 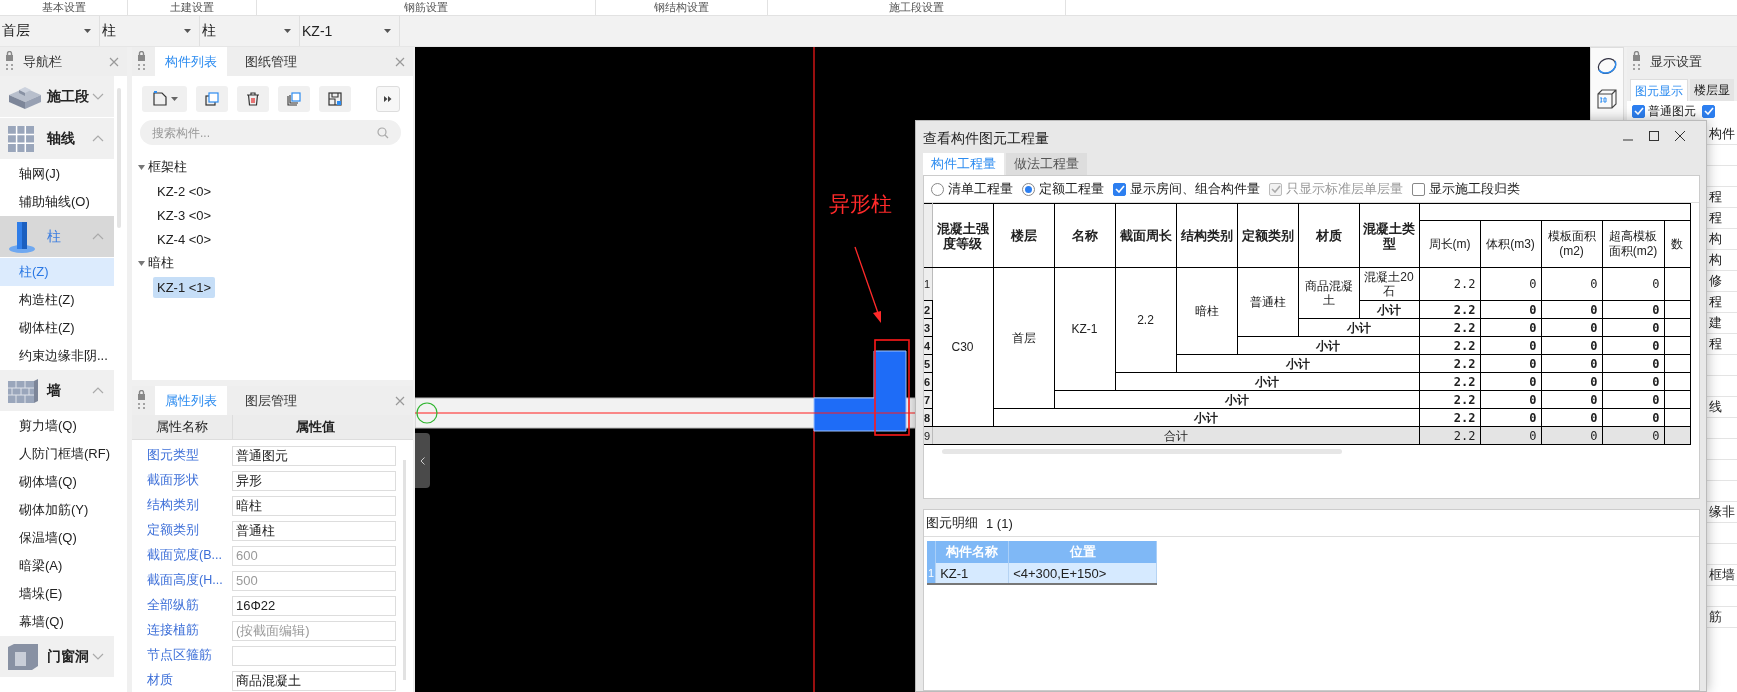 What do you see at coordinates (1672, 111) in the screenshot?
I see `checkbox-label: 普通图元` at bounding box center [1672, 111].